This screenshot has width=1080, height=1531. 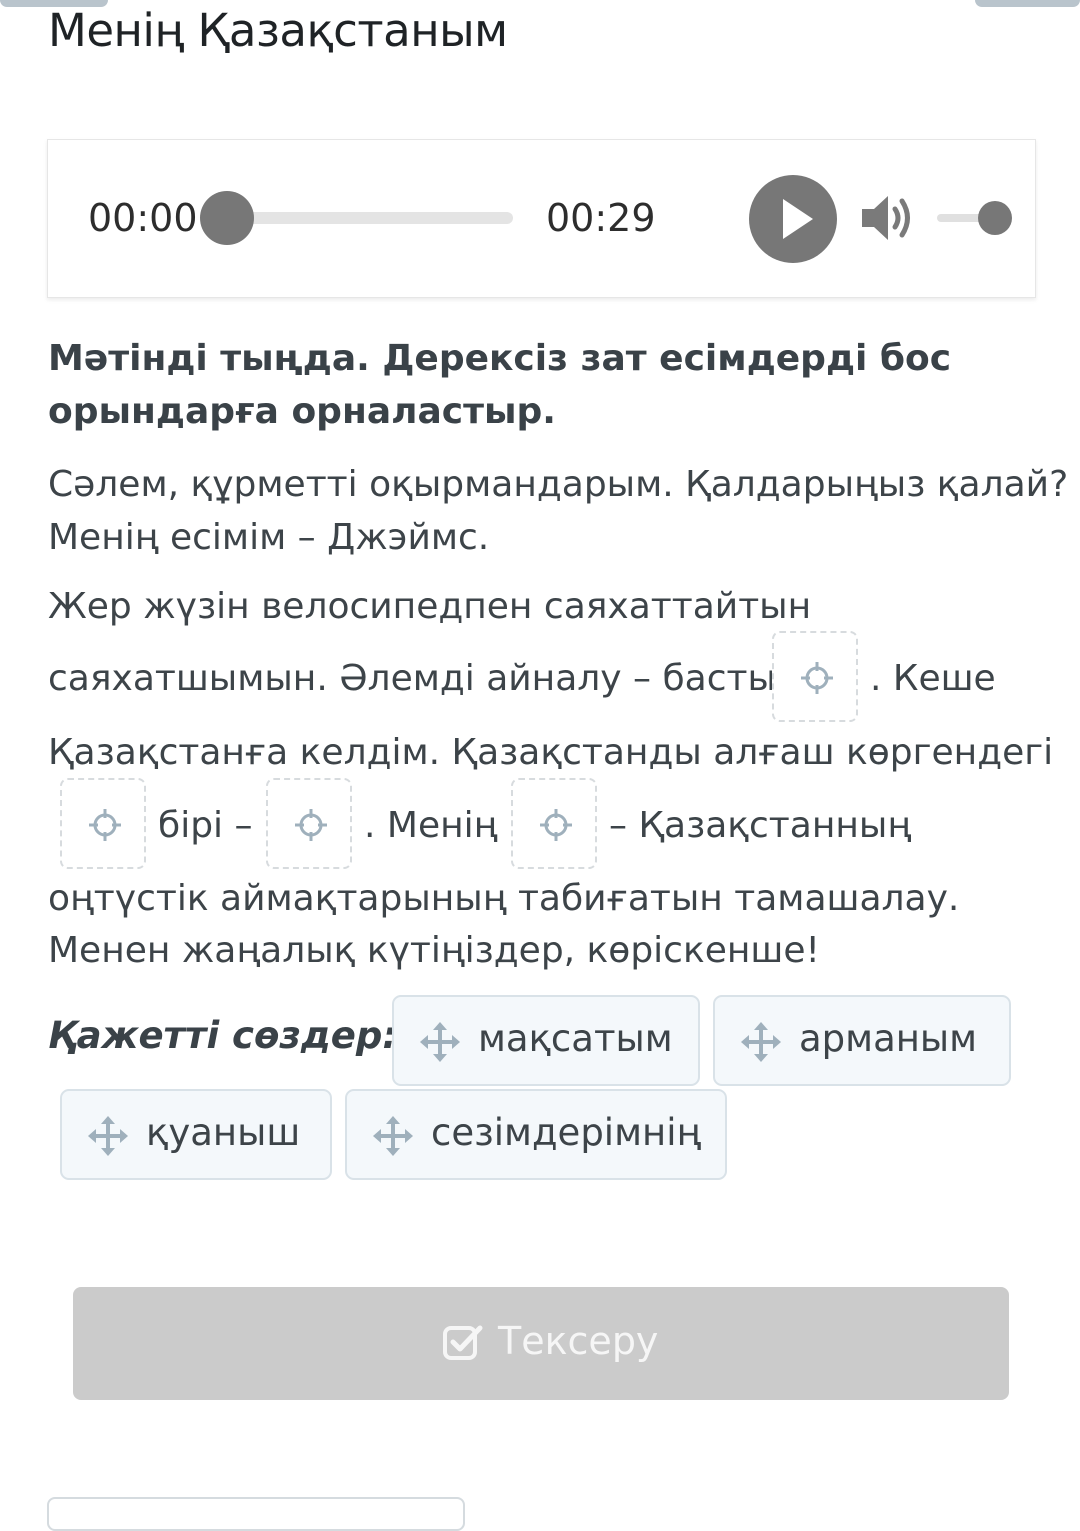 What do you see at coordinates (541, 218) in the screenshot?
I see `audio-player: 00:00 00:29` at bounding box center [541, 218].